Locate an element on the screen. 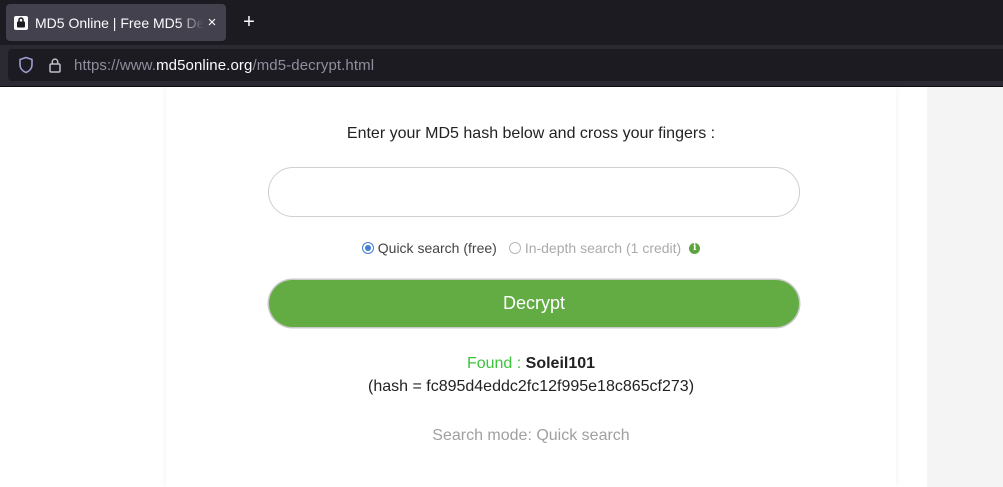 This screenshot has height=487, width=1003. lock-favicon-icon is located at coordinates (21, 22).